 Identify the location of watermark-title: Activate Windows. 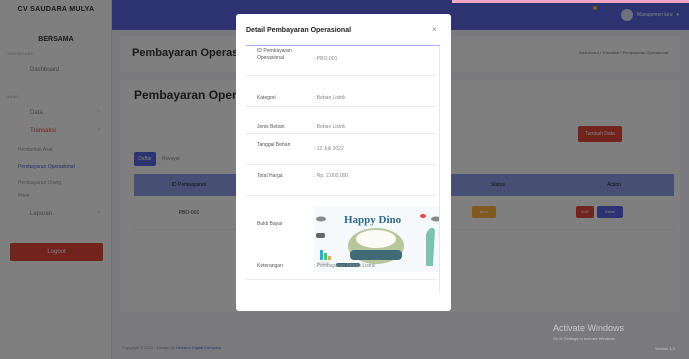
(589, 328).